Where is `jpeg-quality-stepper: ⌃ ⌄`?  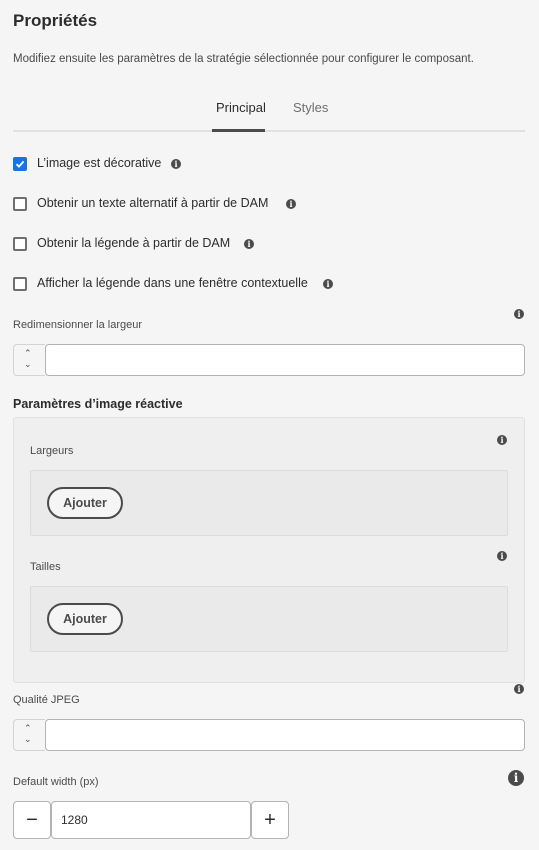
jpeg-quality-stepper: ⌃ ⌄ is located at coordinates (29, 735).